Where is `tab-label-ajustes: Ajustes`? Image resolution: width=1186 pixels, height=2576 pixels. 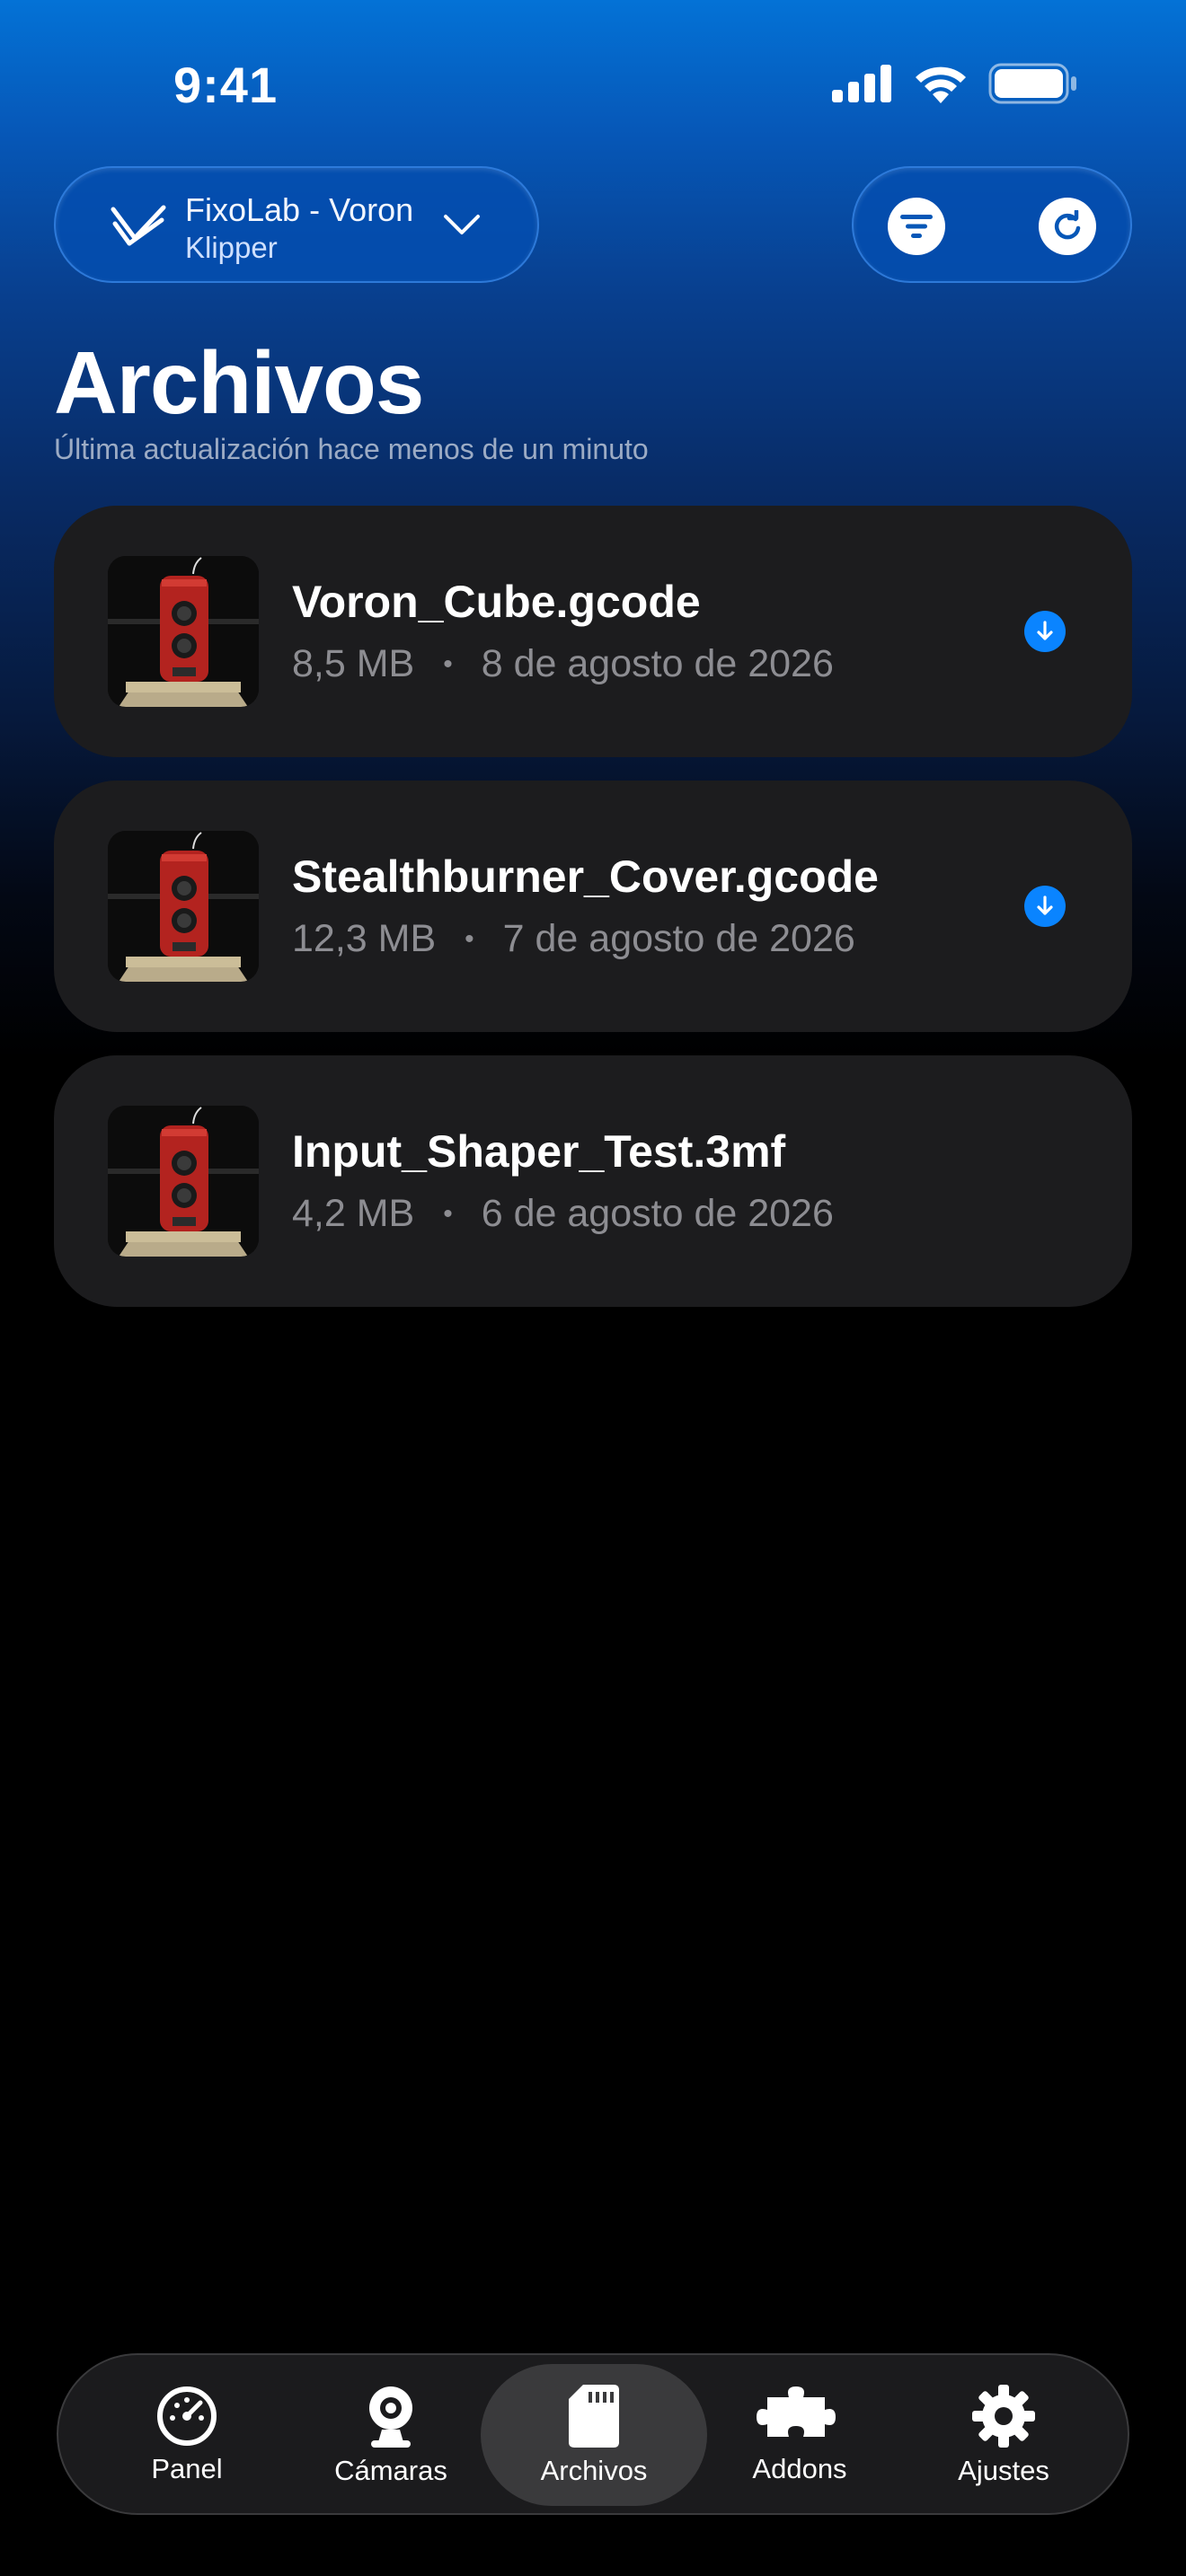 tab-label-ajustes: Ajustes is located at coordinates (1003, 2470).